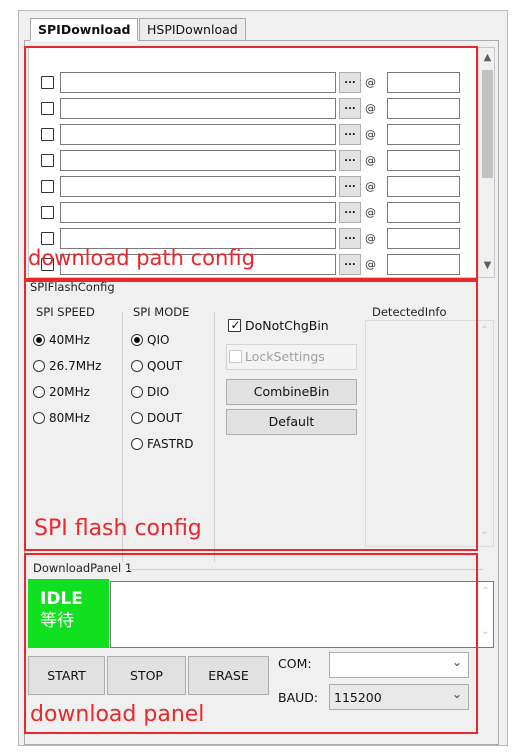 This screenshot has width=523, height=754. What do you see at coordinates (69, 418) in the screenshot?
I see `spi-speed-option-label: 80MHz` at bounding box center [69, 418].